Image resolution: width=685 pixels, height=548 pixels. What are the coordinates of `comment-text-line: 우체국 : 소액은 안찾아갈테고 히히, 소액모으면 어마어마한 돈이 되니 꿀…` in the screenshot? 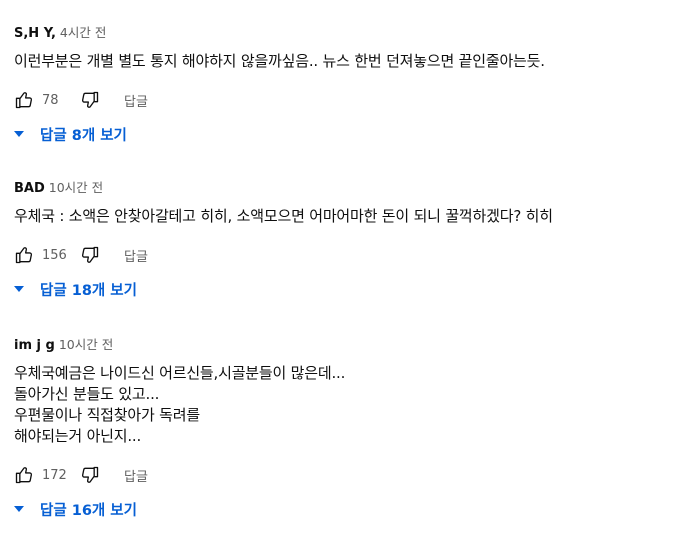 It's located at (283, 216).